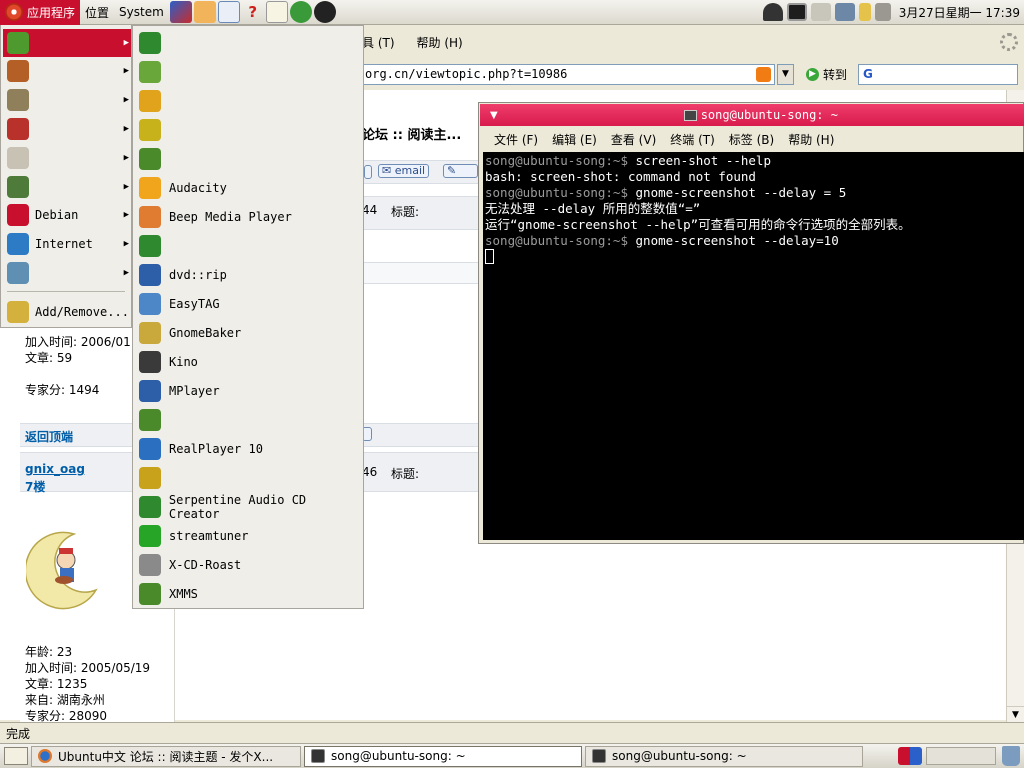  Describe the element at coordinates (250, 565) in the screenshot. I see `app-menu-item: X-CD-Roast` at that location.